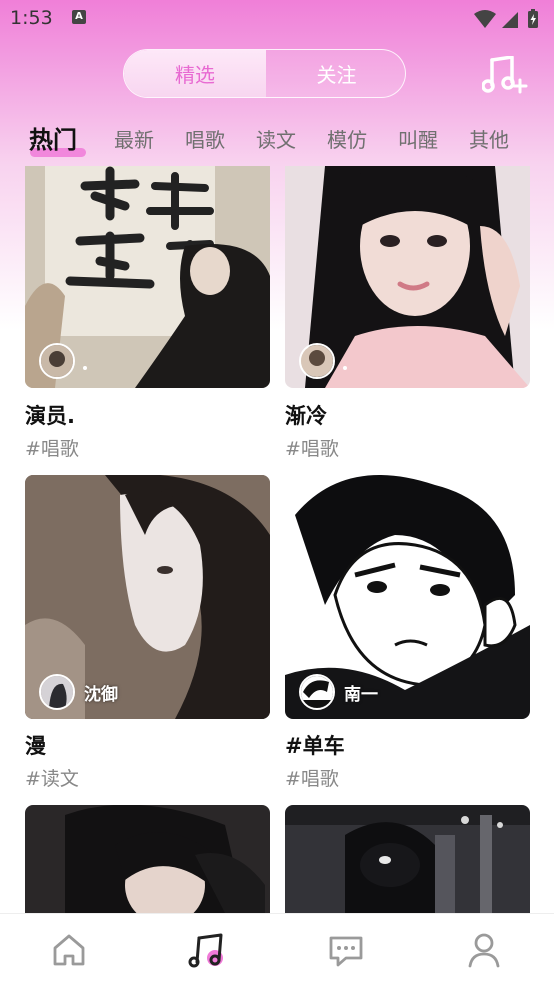 This screenshot has height=985, width=554. I want to click on music-icon, so click(207, 950).